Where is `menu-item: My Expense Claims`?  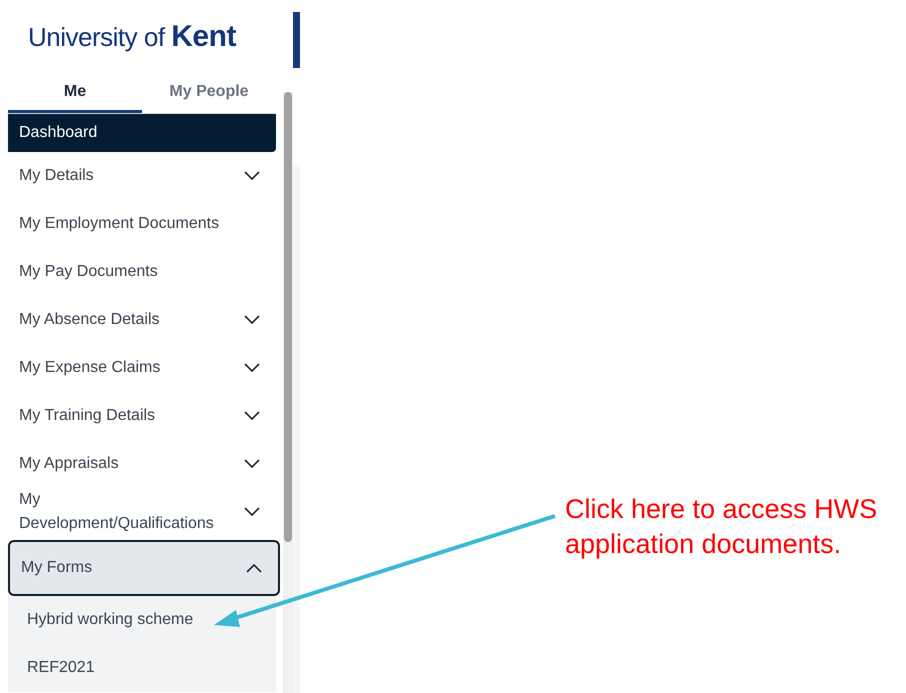 menu-item: My Expense Claims is located at coordinates (142, 368).